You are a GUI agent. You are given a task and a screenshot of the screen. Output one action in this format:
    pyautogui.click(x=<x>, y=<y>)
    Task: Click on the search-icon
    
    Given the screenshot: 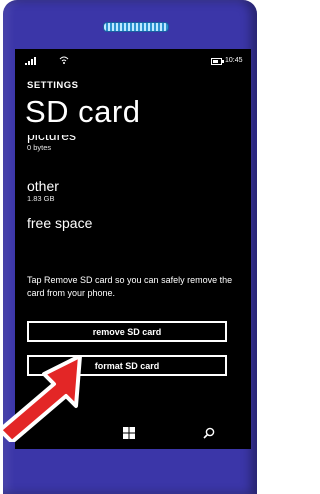 What is the action you would take?
    pyautogui.click(x=209, y=433)
    